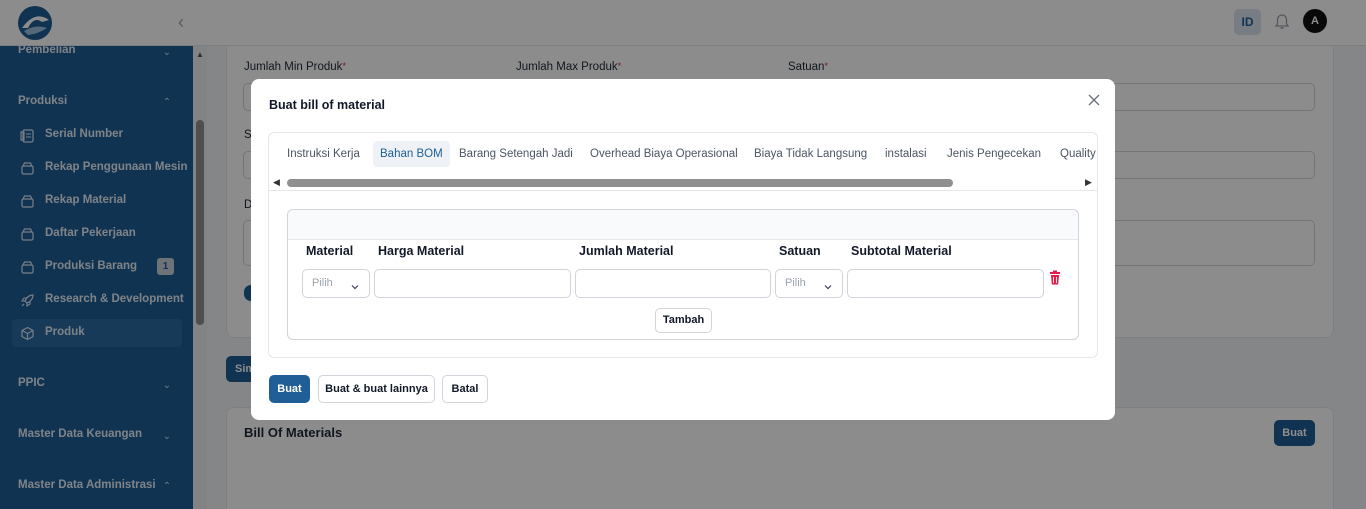  What do you see at coordinates (323, 154) in the screenshot?
I see `tab-instruksi-kerja: Instruksi Kerja` at bounding box center [323, 154].